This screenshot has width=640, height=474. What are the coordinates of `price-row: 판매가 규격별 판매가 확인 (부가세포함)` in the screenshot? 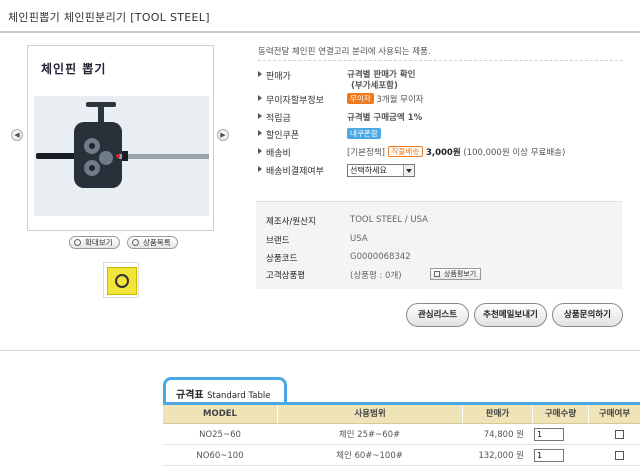 It's located at (438, 82).